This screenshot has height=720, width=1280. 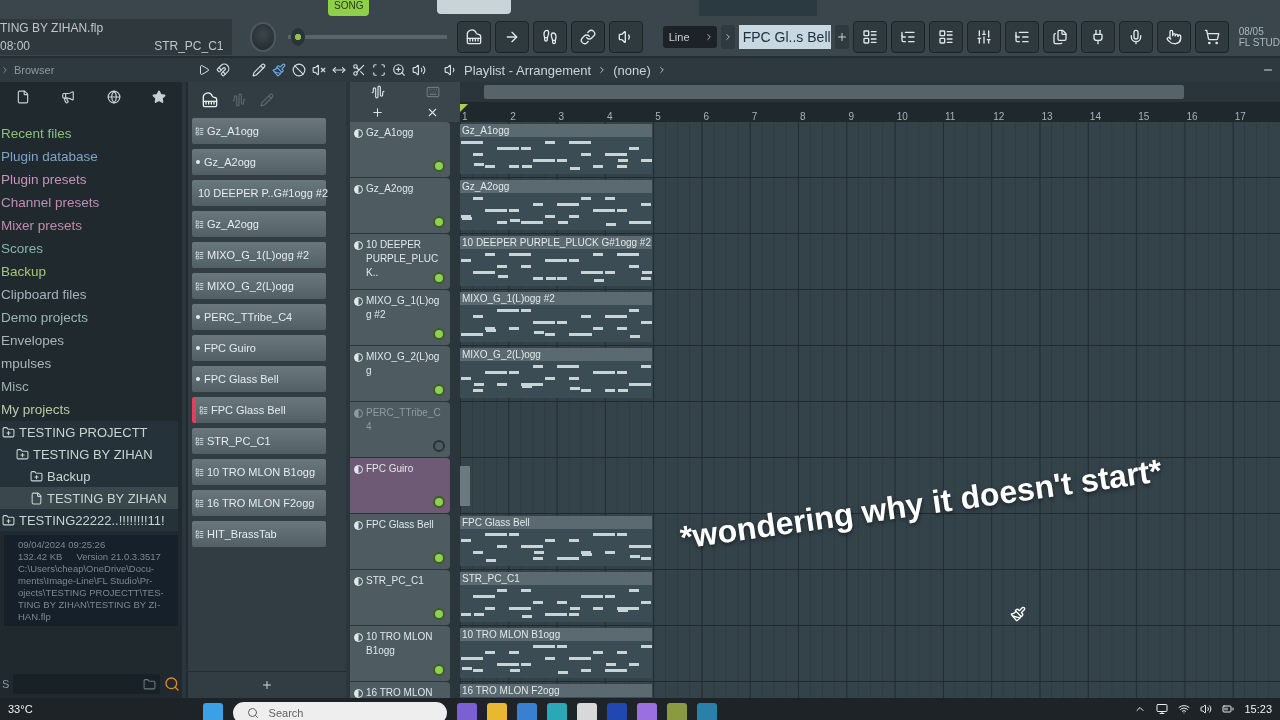 I want to click on files-button, so click(x=1059, y=37).